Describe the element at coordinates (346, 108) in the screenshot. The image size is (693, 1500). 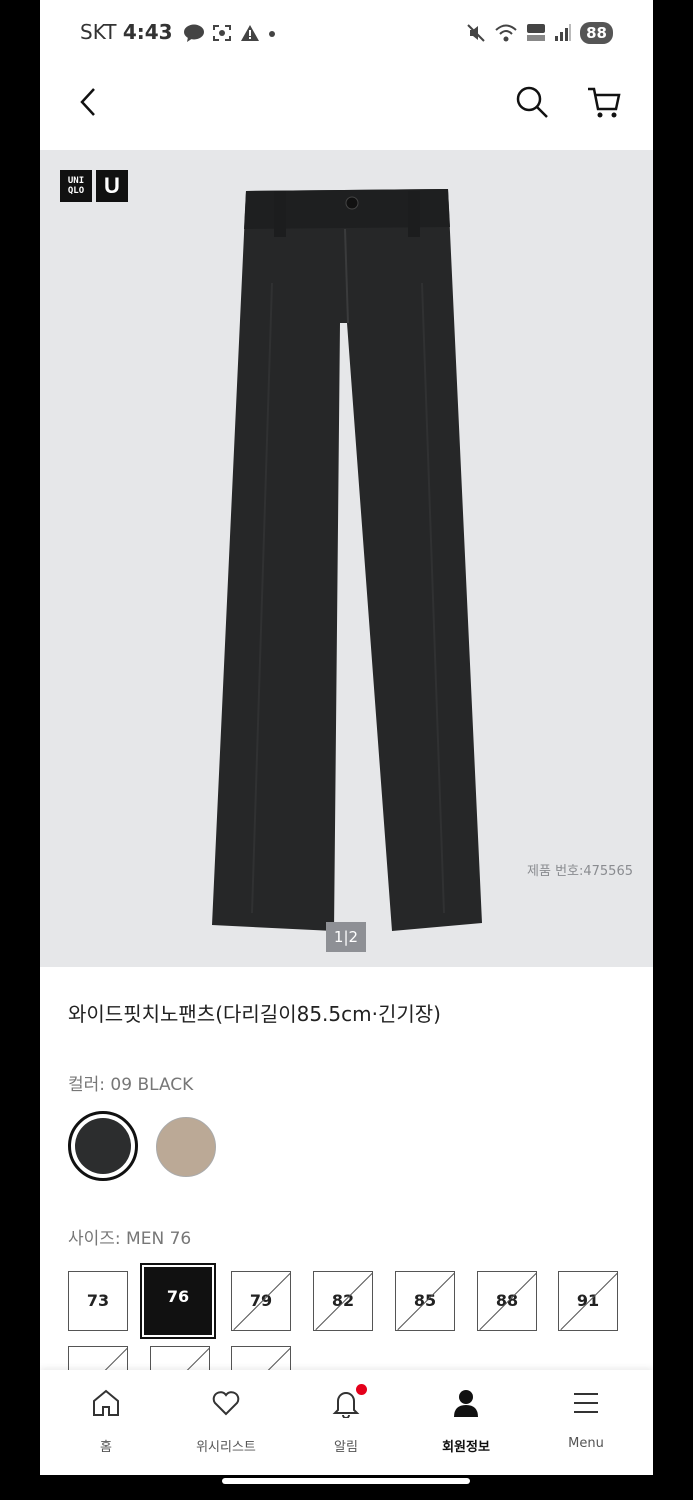
I see `top-nav` at that location.